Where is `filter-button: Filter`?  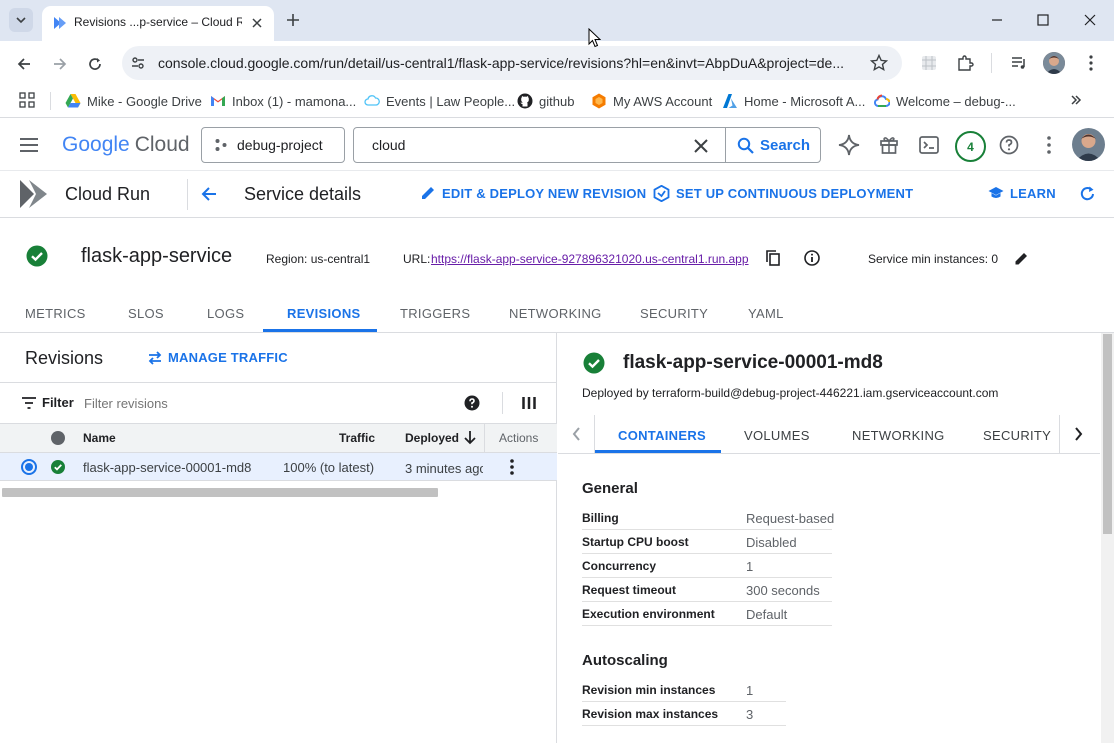
filter-button: Filter is located at coordinates (48, 402).